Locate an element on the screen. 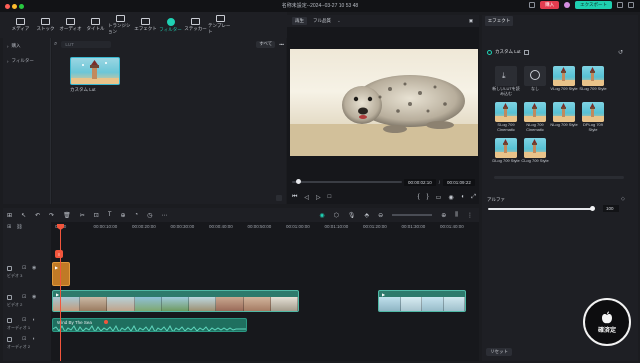  more-tools-icon: ⋯ is located at coordinates (164, 215).